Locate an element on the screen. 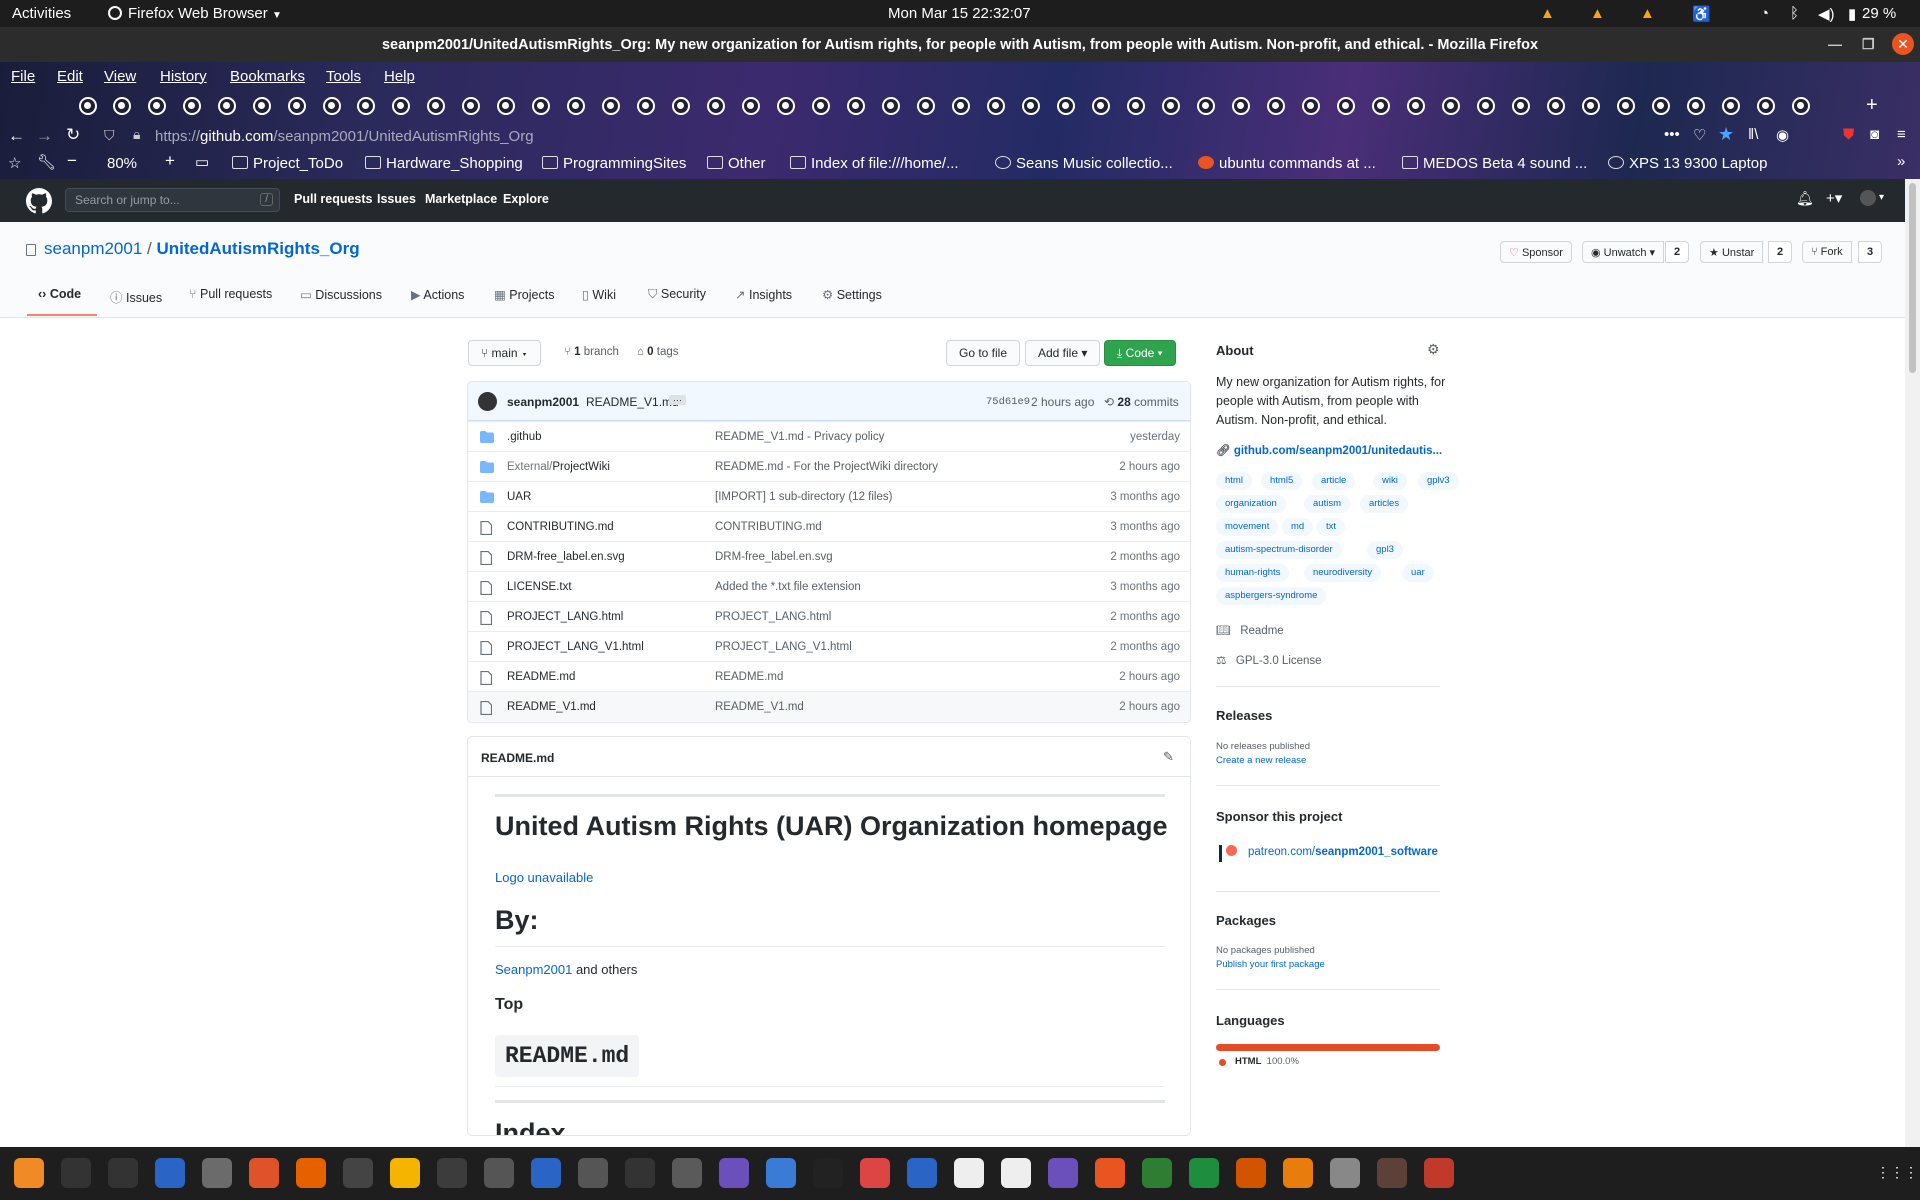 Image resolution: width=1920 pixels, height=1200 pixels. menu-icon: ≡ is located at coordinates (1901, 134).